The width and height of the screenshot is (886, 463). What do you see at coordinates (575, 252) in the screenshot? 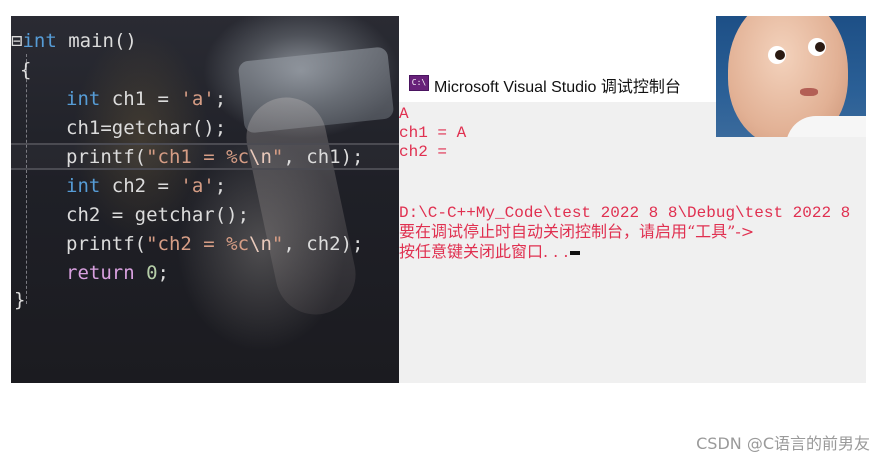
I see `text-cursor` at bounding box center [575, 252].